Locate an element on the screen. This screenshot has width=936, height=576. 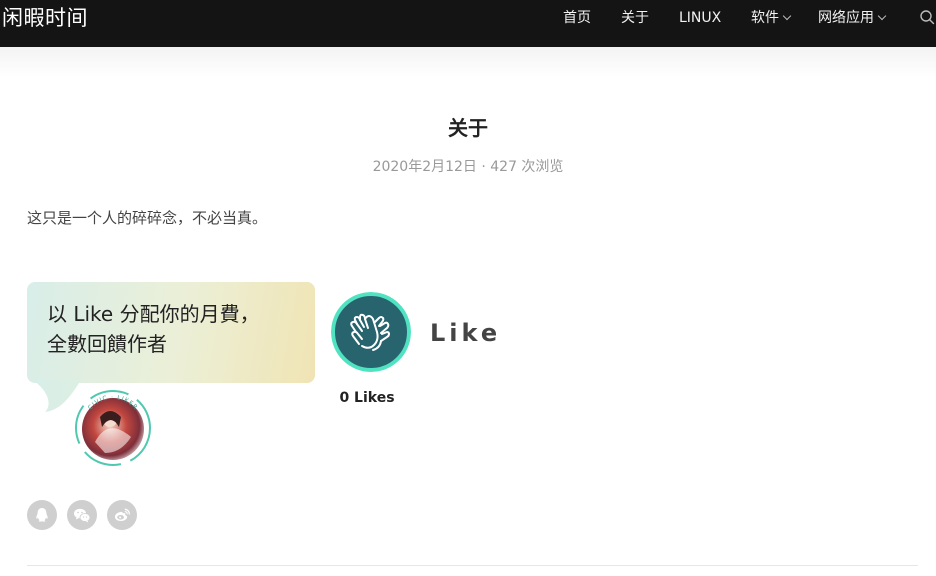
share-wechat-button is located at coordinates (82, 515).